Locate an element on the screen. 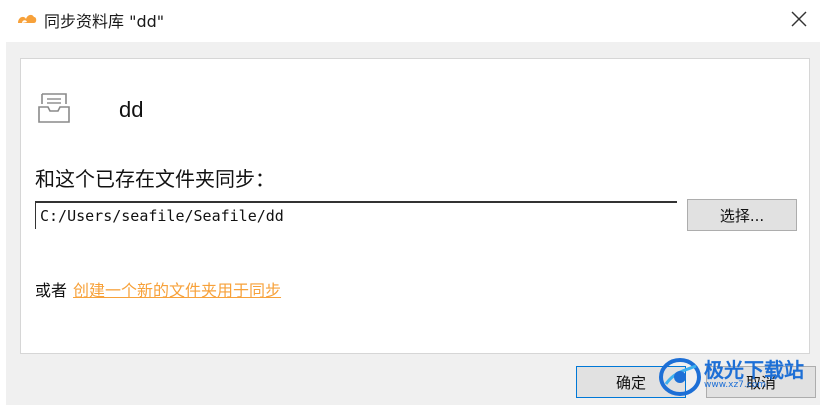  window-title: 同步资料库 "dd" is located at coordinates (104, 21).